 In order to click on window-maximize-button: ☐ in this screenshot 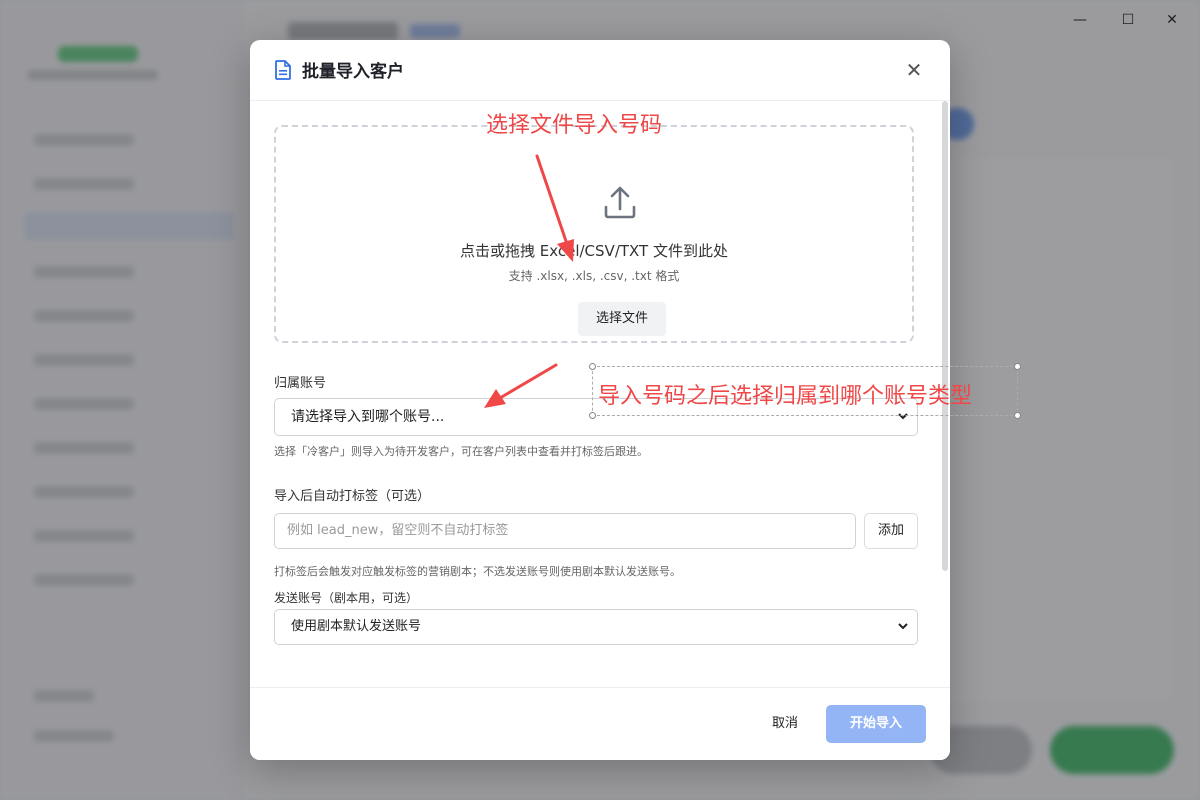, I will do `click(1128, 20)`.